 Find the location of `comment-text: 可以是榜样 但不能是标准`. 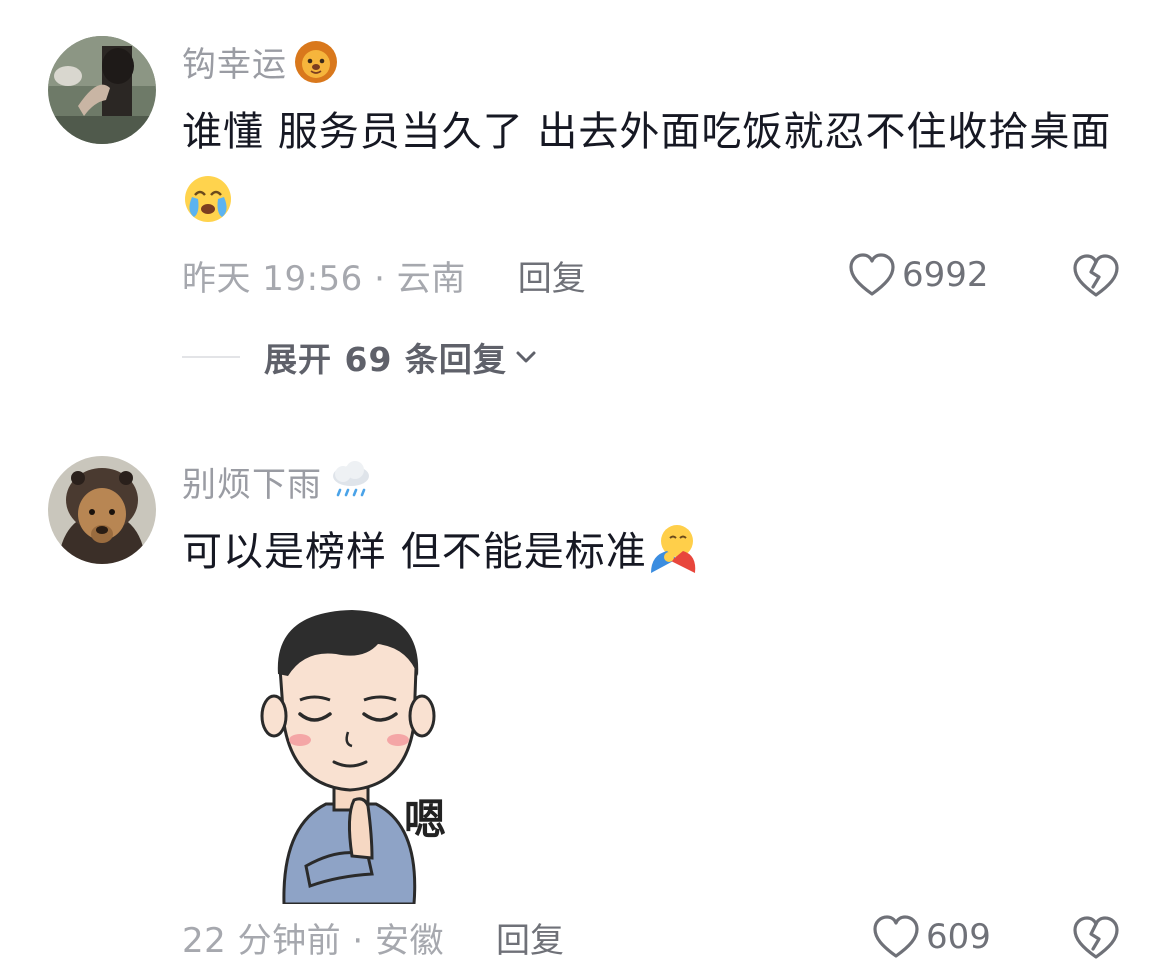

comment-text: 可以是榜样 但不能是标准 is located at coordinates (652, 552).